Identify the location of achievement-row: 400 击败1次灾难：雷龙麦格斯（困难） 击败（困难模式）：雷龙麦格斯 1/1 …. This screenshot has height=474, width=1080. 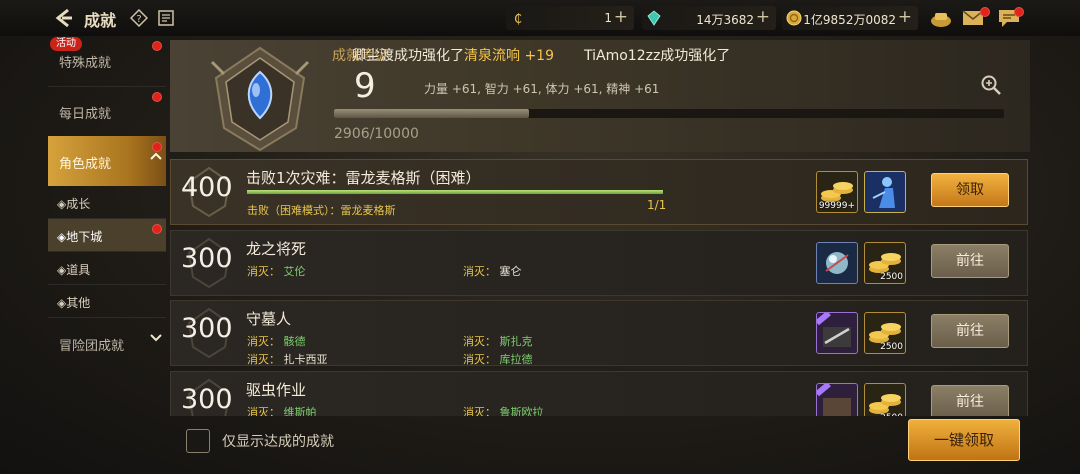
(599, 192).